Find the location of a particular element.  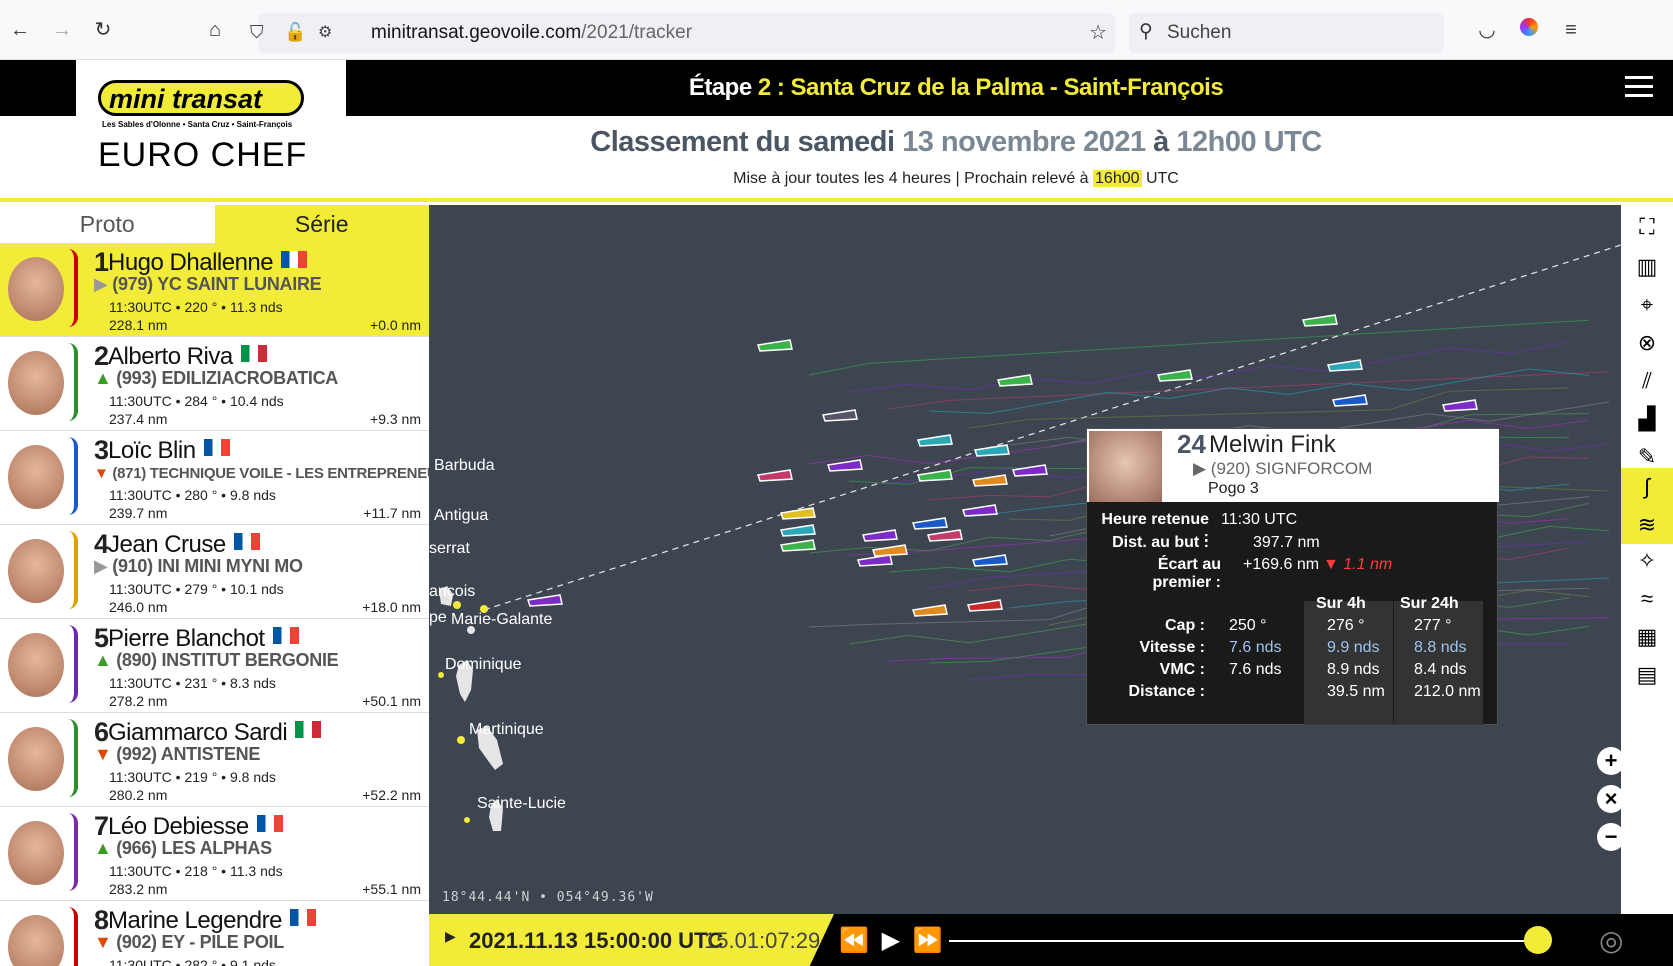

forward-icon: ⏩ is located at coordinates (928, 940).